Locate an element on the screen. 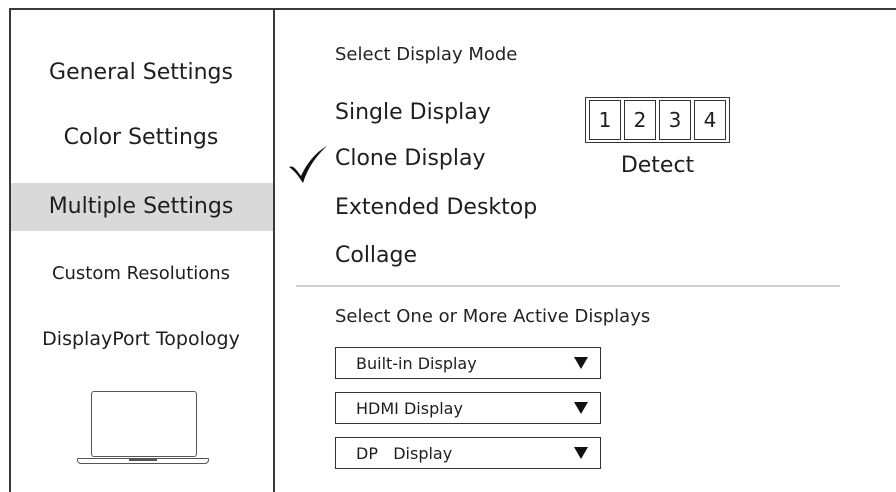 Image resolution: width=896 pixels, height=492 pixels. mode-option-collage: Collage is located at coordinates (376, 255).